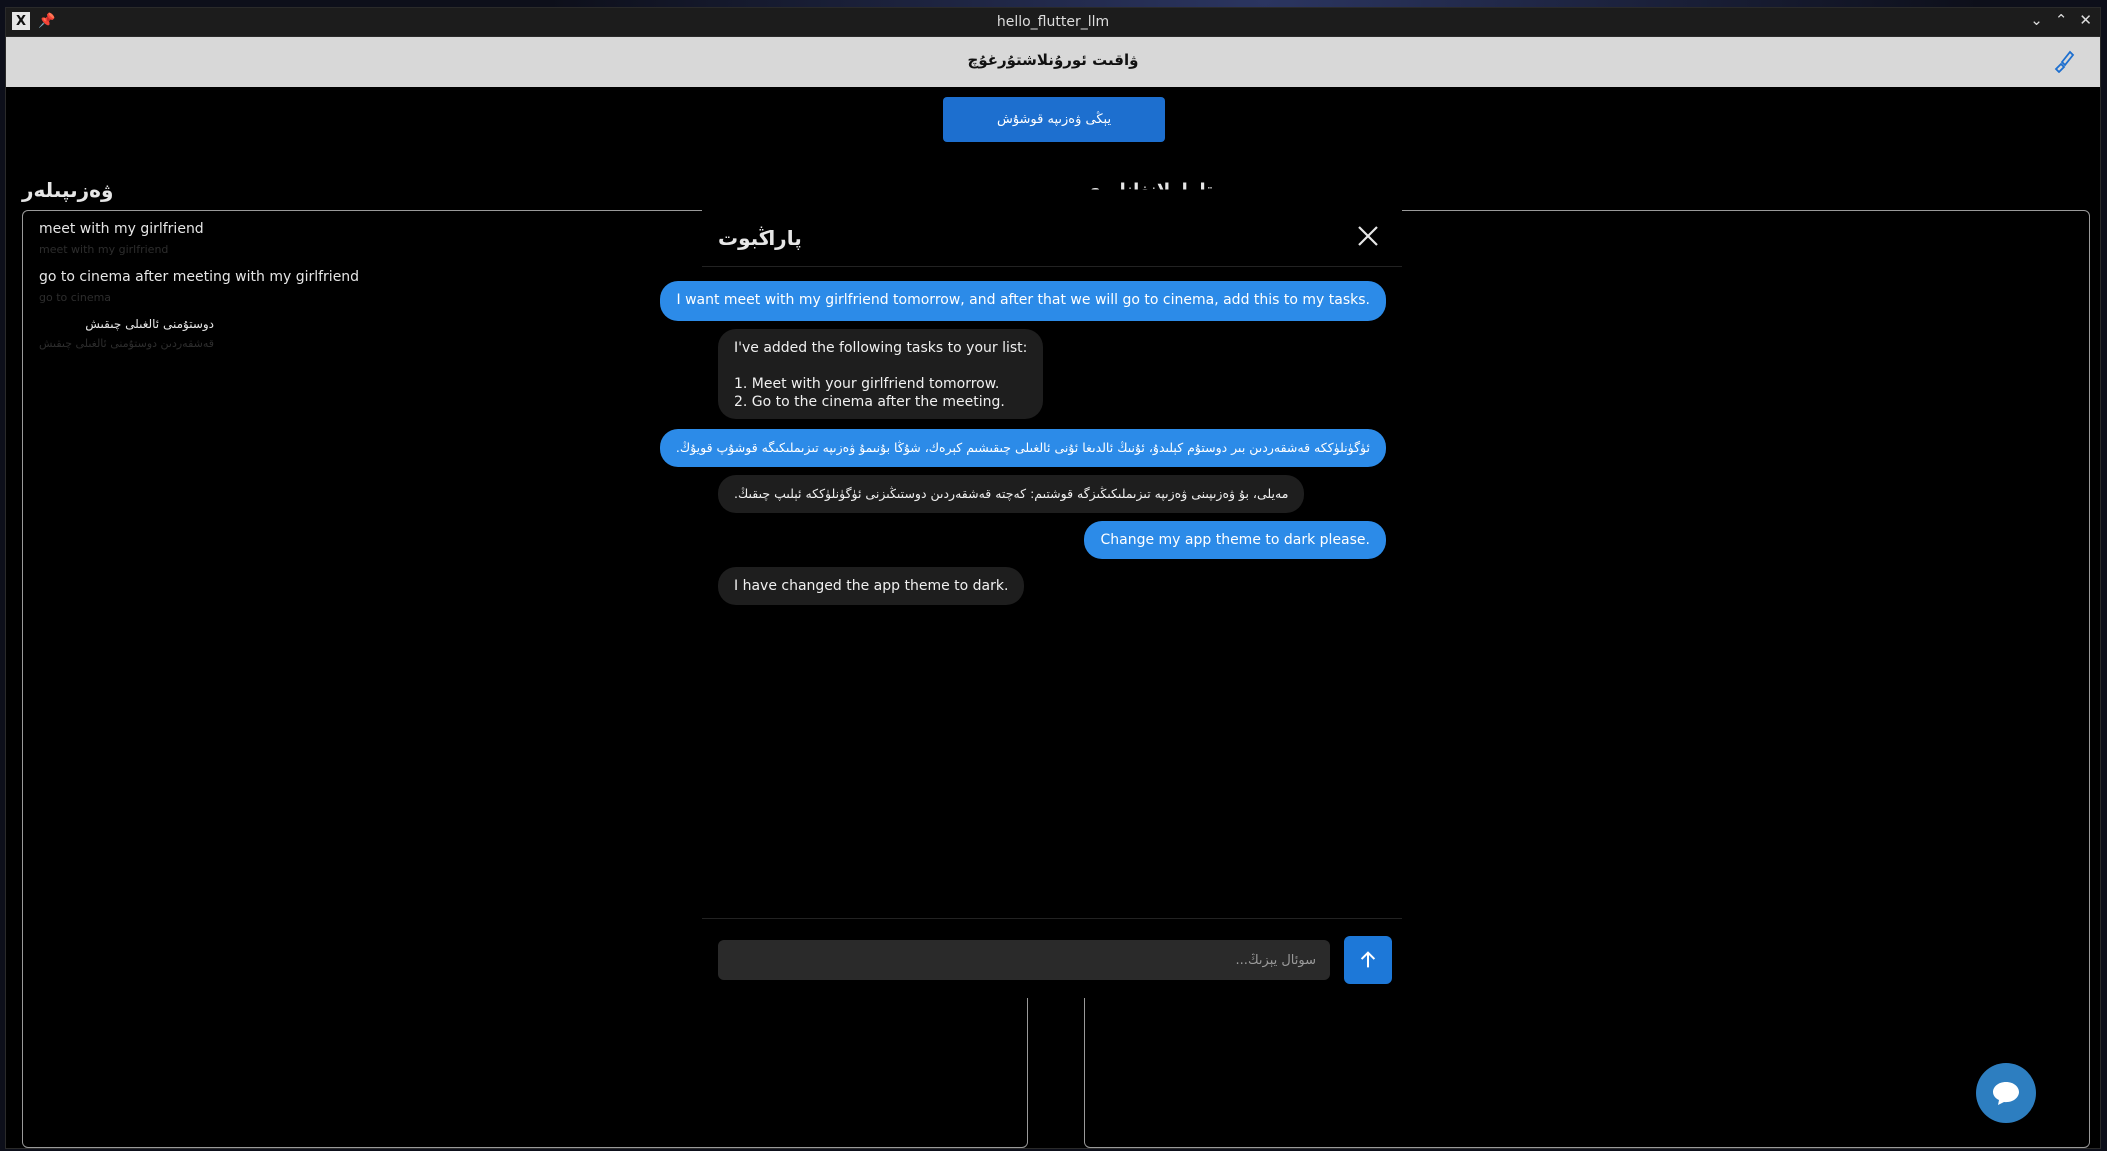 The image size is (2107, 1151). I want to click on send-button, so click(1368, 960).